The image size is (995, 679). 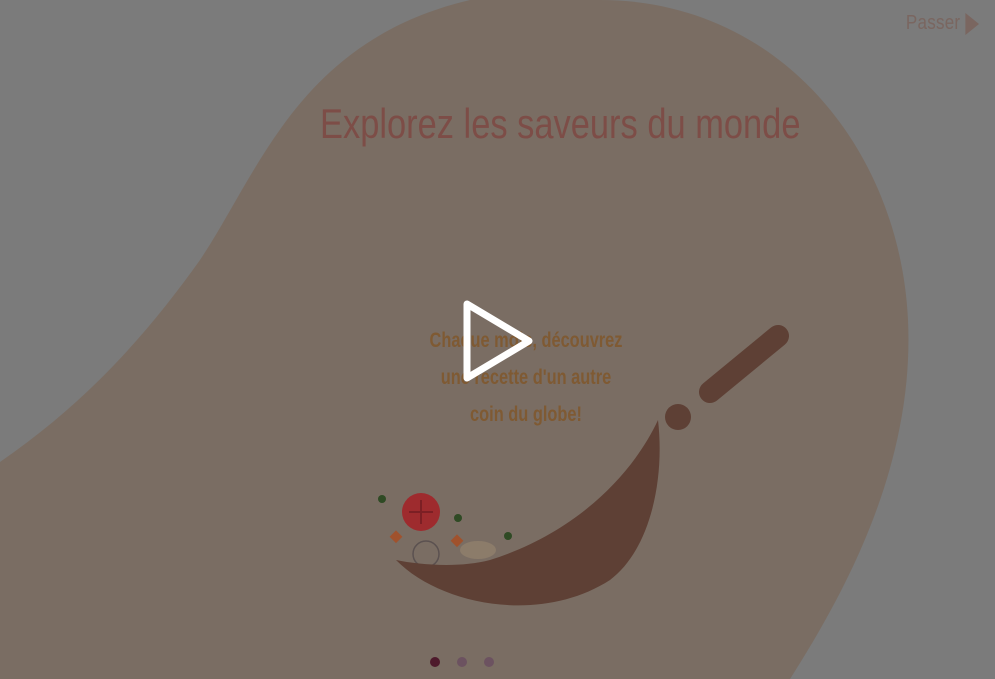 I want to click on play-icon, so click(x=500, y=341).